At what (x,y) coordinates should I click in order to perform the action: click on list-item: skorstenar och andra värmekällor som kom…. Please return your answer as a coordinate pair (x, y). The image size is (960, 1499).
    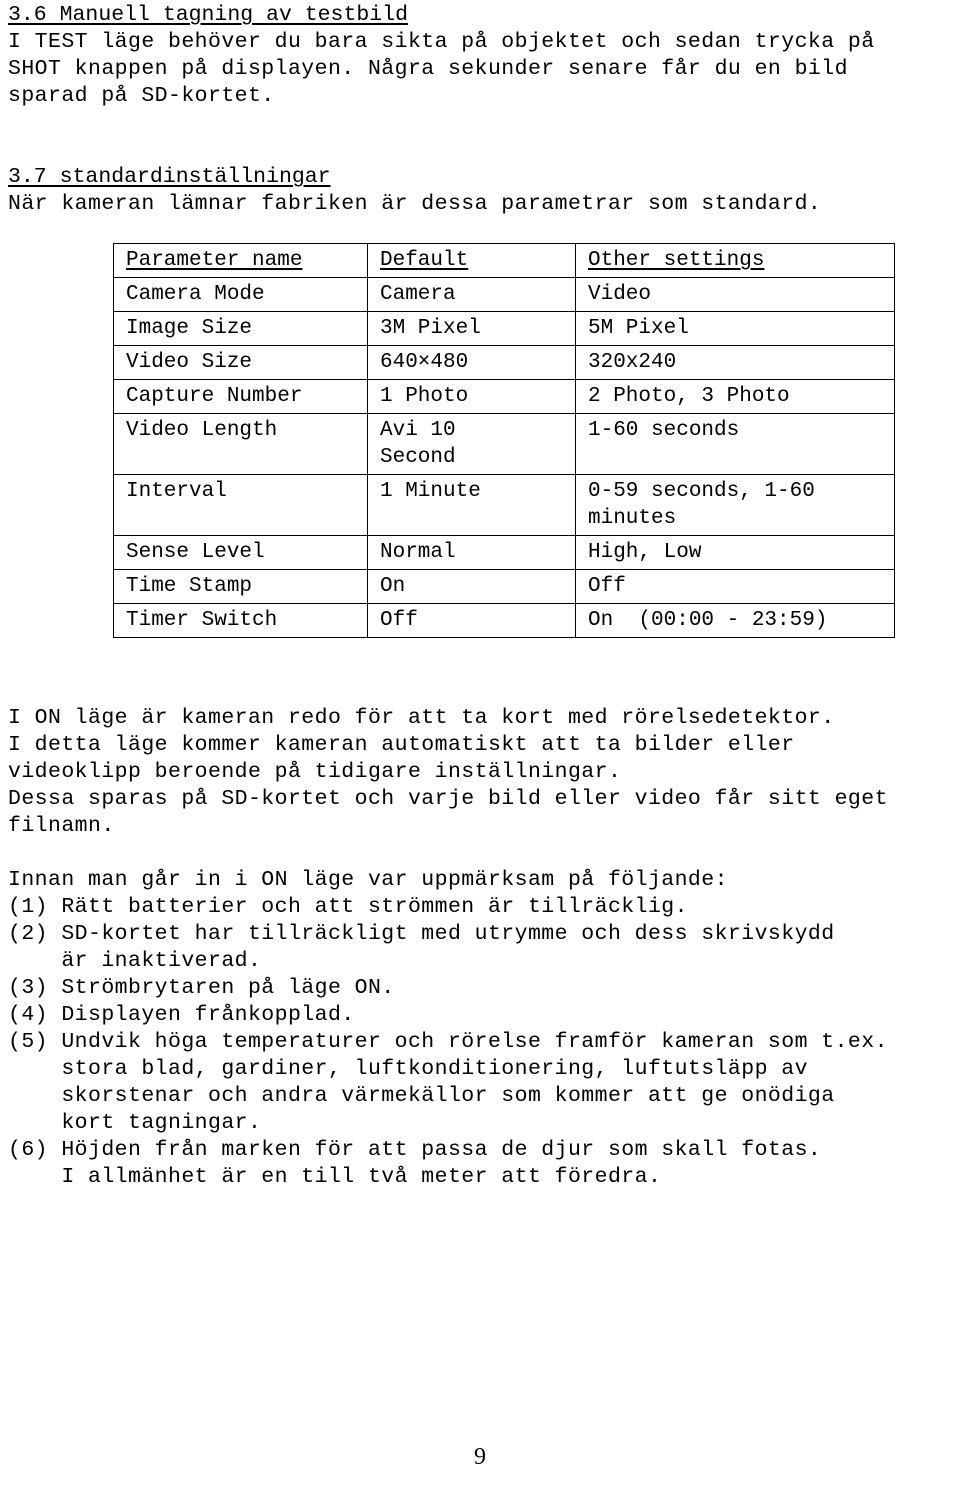
    Looking at the image, I should click on (421, 1096).